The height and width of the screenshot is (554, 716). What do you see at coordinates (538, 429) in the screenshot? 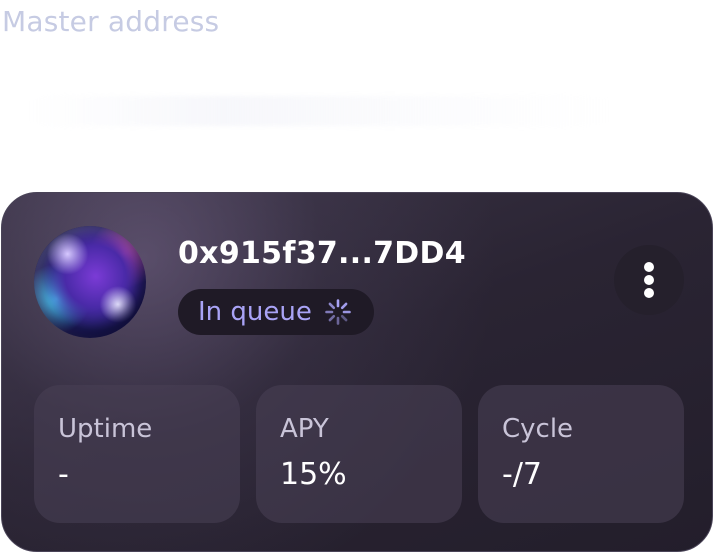
I see `stat-label: Cycle` at bounding box center [538, 429].